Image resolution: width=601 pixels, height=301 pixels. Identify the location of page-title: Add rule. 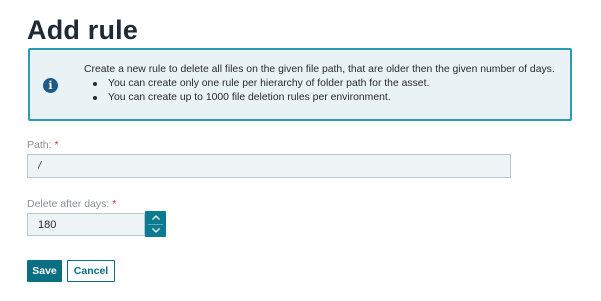
(83, 30).